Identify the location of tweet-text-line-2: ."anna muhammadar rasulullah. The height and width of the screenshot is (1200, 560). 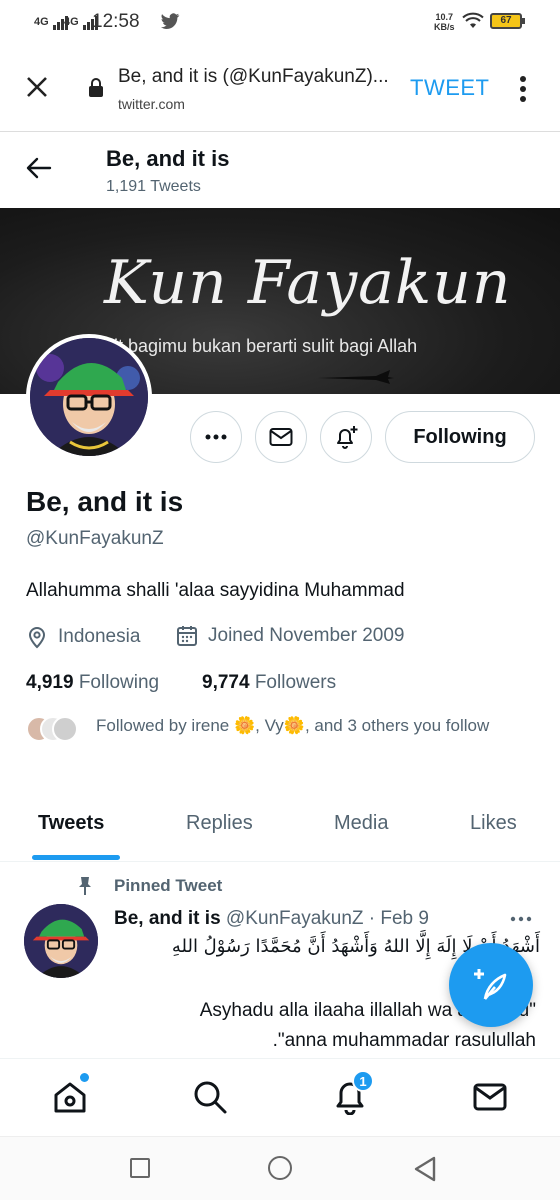
(404, 1040).